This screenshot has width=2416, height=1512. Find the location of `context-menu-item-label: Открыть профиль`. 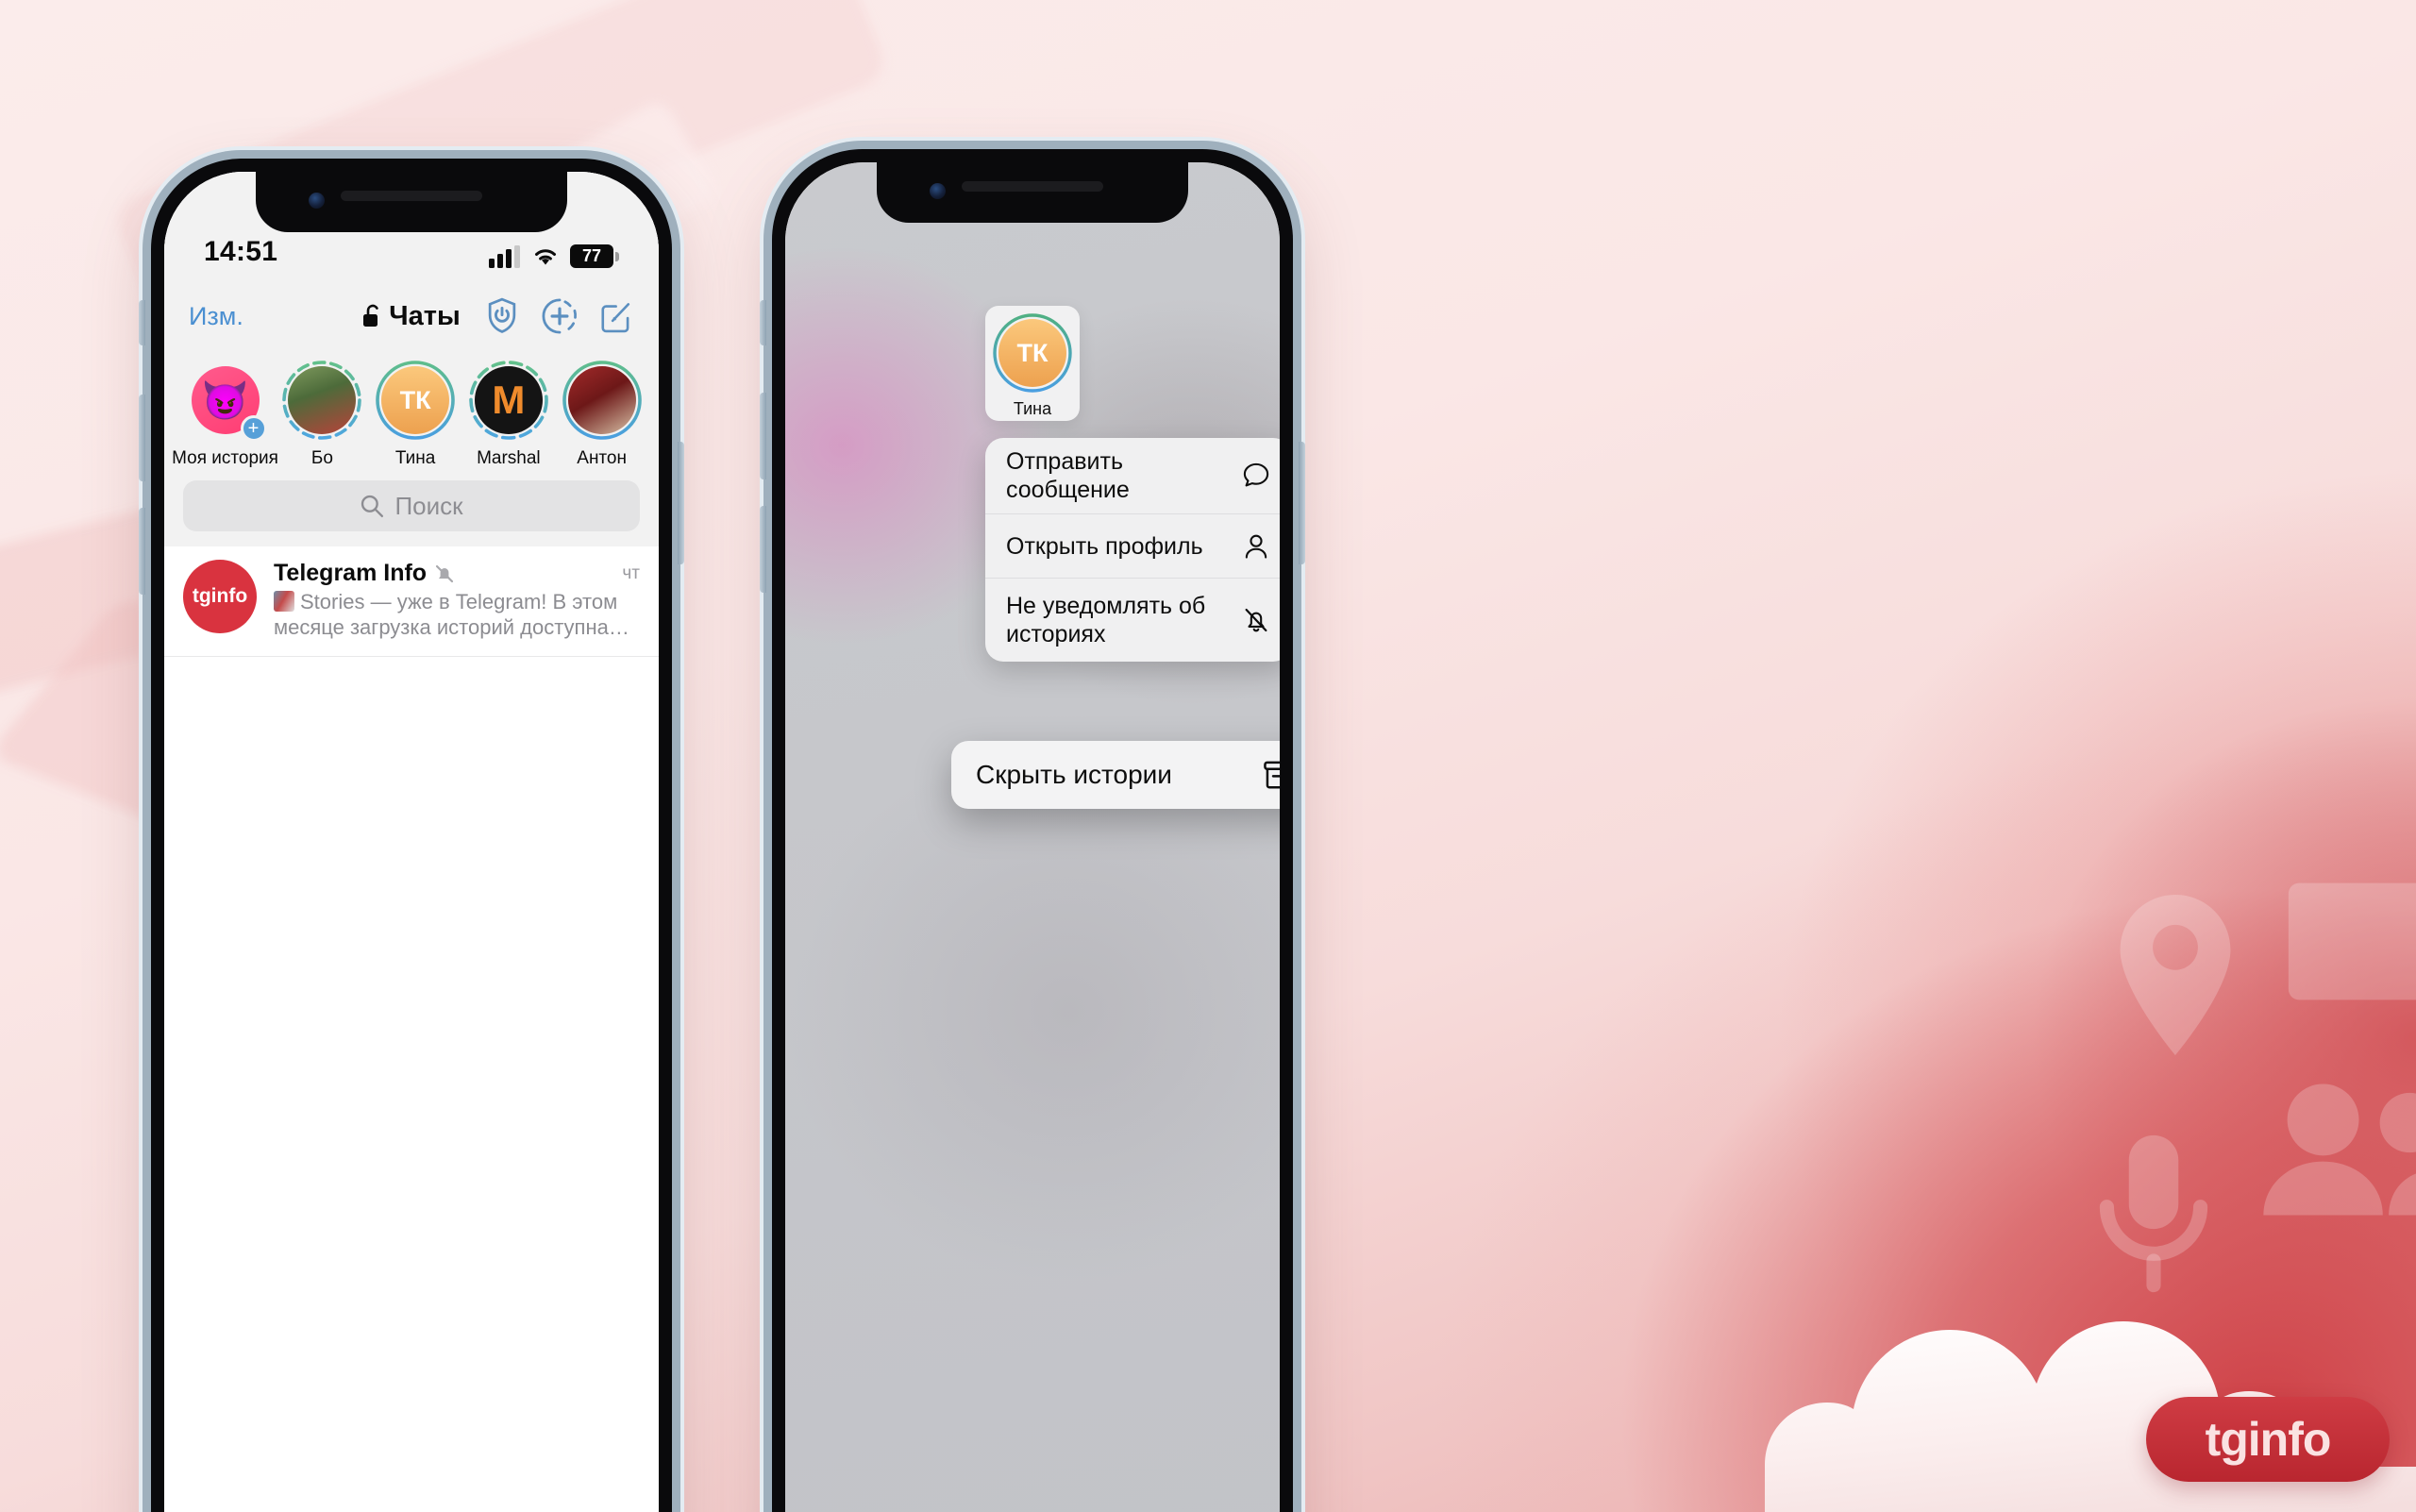

context-menu-item-label: Открыть профиль is located at coordinates (1105, 546).